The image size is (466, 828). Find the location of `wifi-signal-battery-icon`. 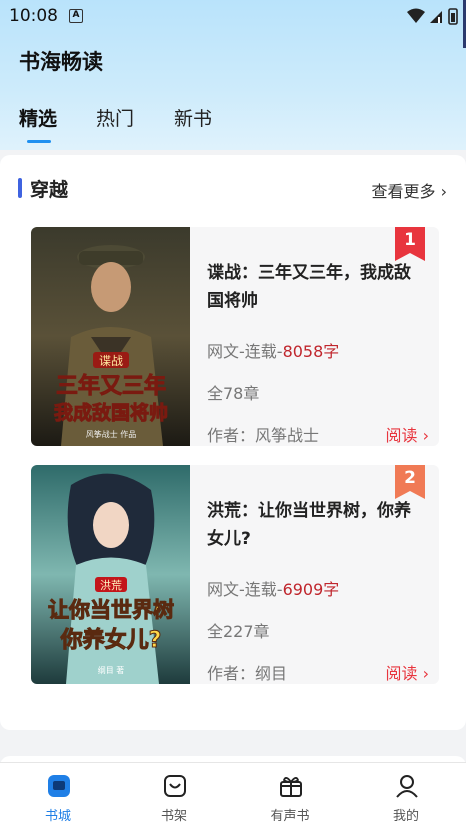

wifi-signal-battery-icon is located at coordinates (432, 16).